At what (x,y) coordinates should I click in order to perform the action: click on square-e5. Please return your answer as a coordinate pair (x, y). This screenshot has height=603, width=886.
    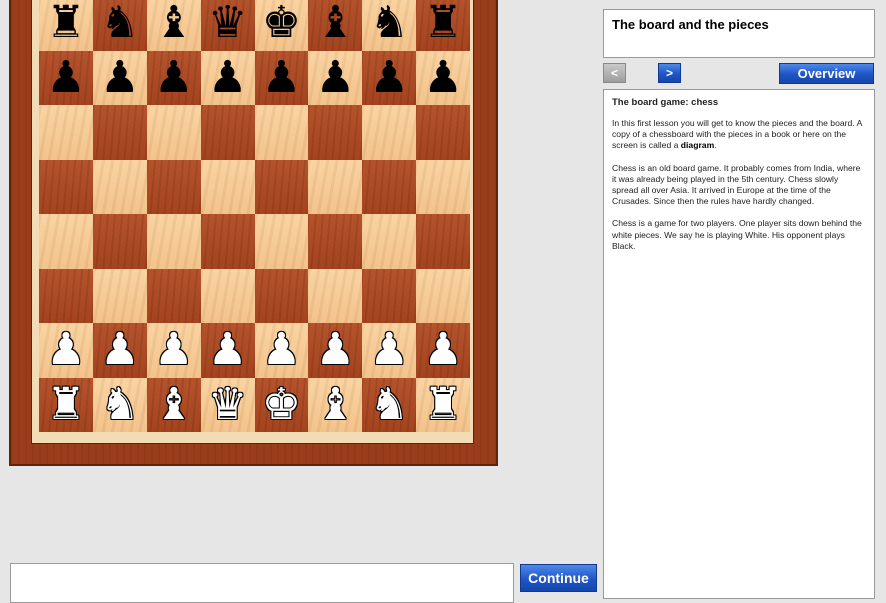
    Looking at the image, I should click on (281, 186).